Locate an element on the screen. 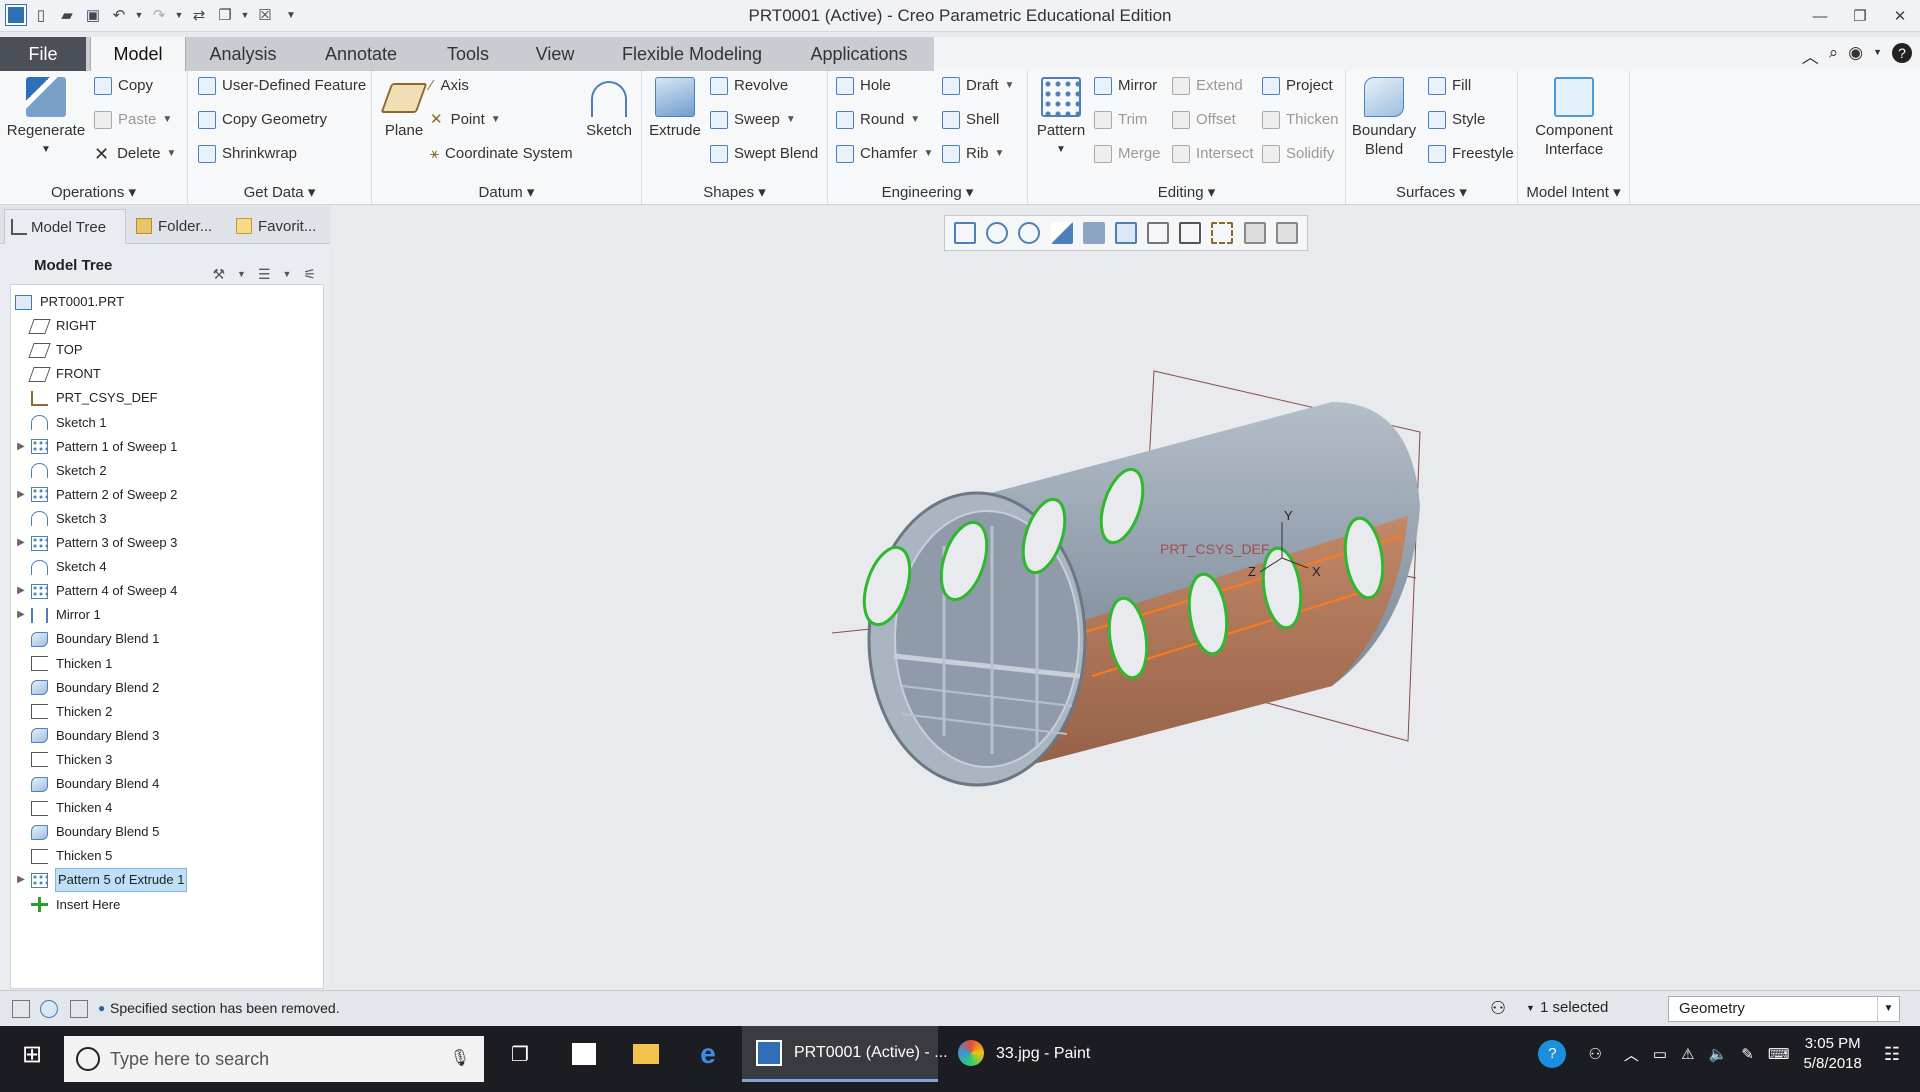 This screenshot has height=1092, width=1920. group-label-editing: Editing ▾ is located at coordinates (1186, 192).